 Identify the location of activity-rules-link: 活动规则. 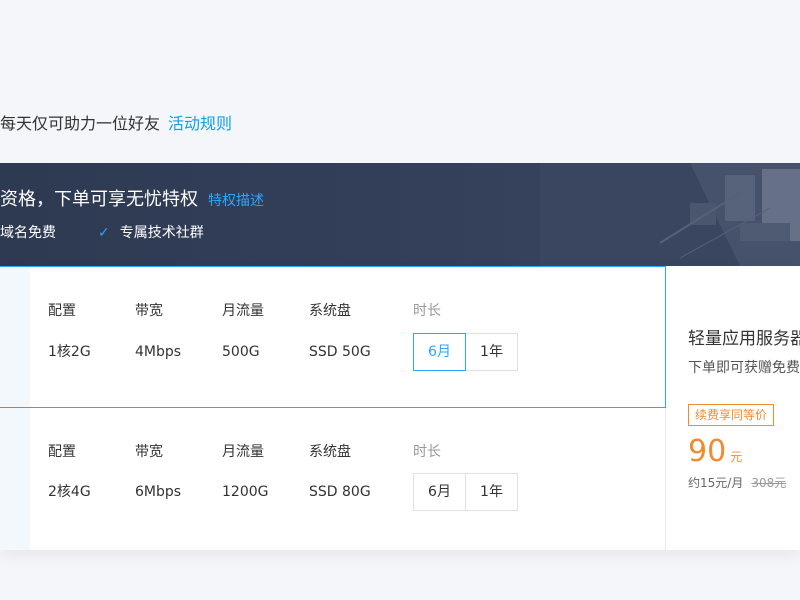
(200, 123).